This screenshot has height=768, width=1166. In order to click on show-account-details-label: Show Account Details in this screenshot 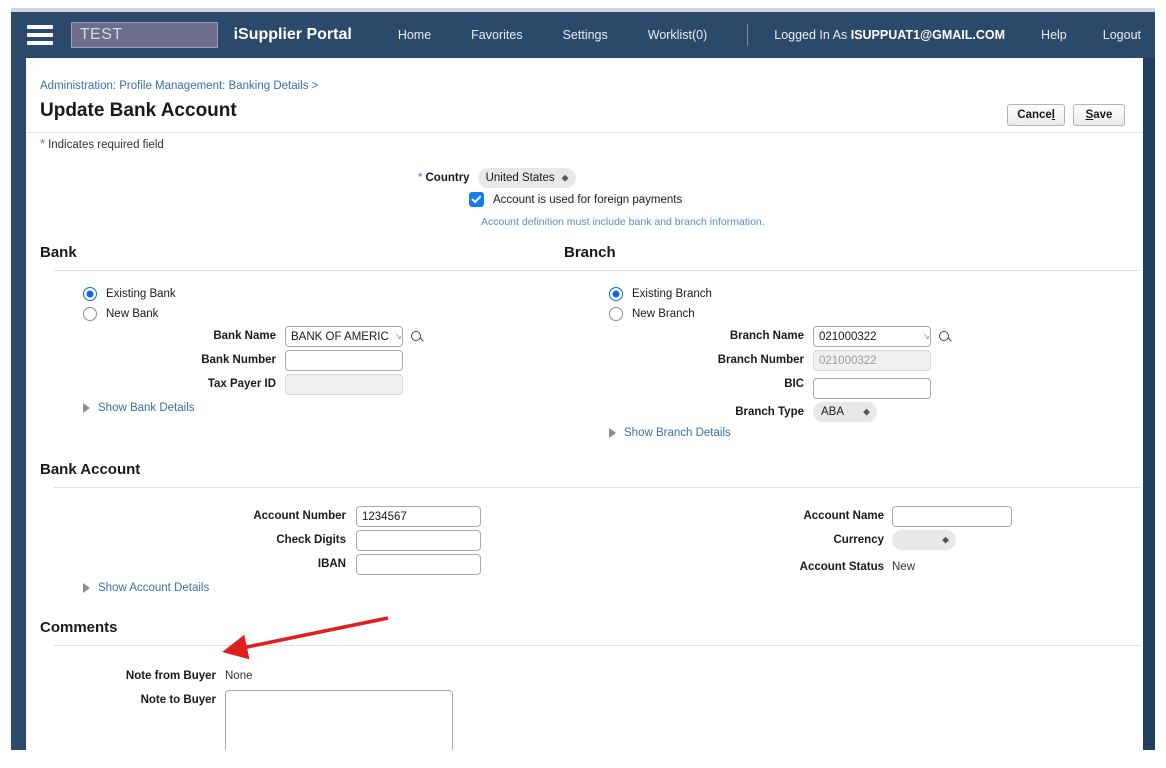, I will do `click(154, 588)`.